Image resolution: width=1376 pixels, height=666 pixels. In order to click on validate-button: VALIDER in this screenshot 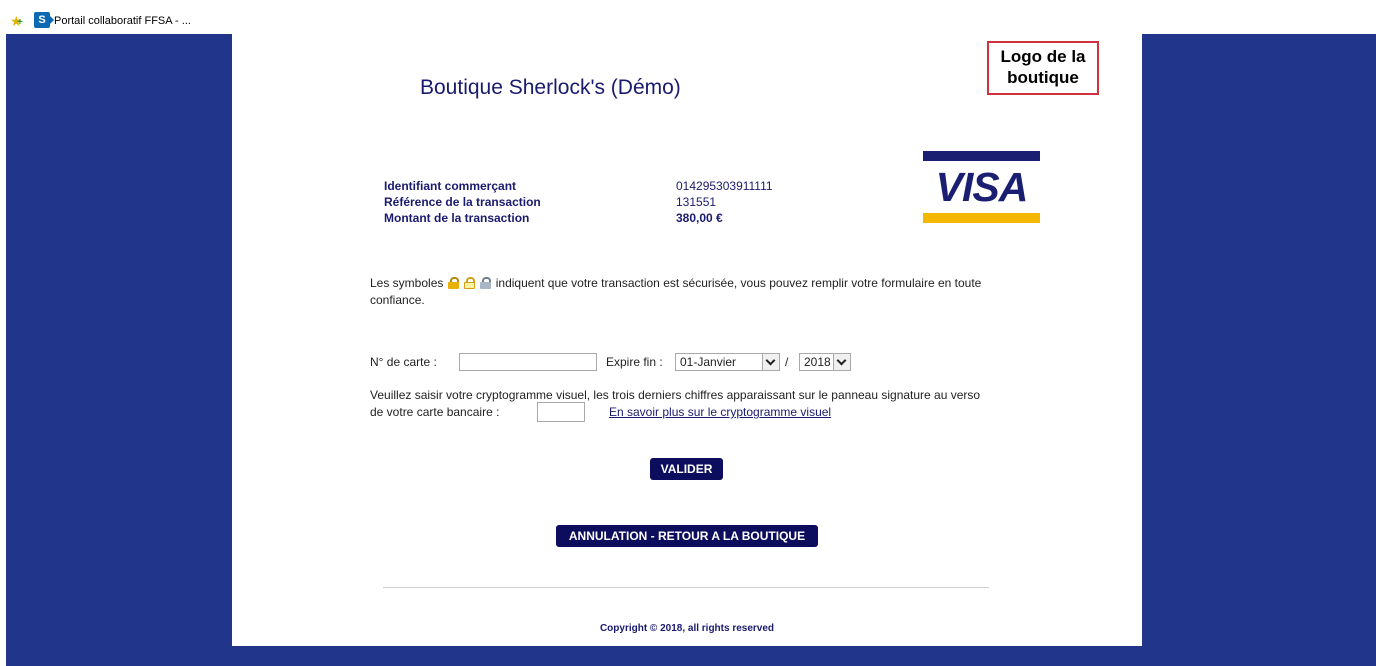, I will do `click(686, 469)`.